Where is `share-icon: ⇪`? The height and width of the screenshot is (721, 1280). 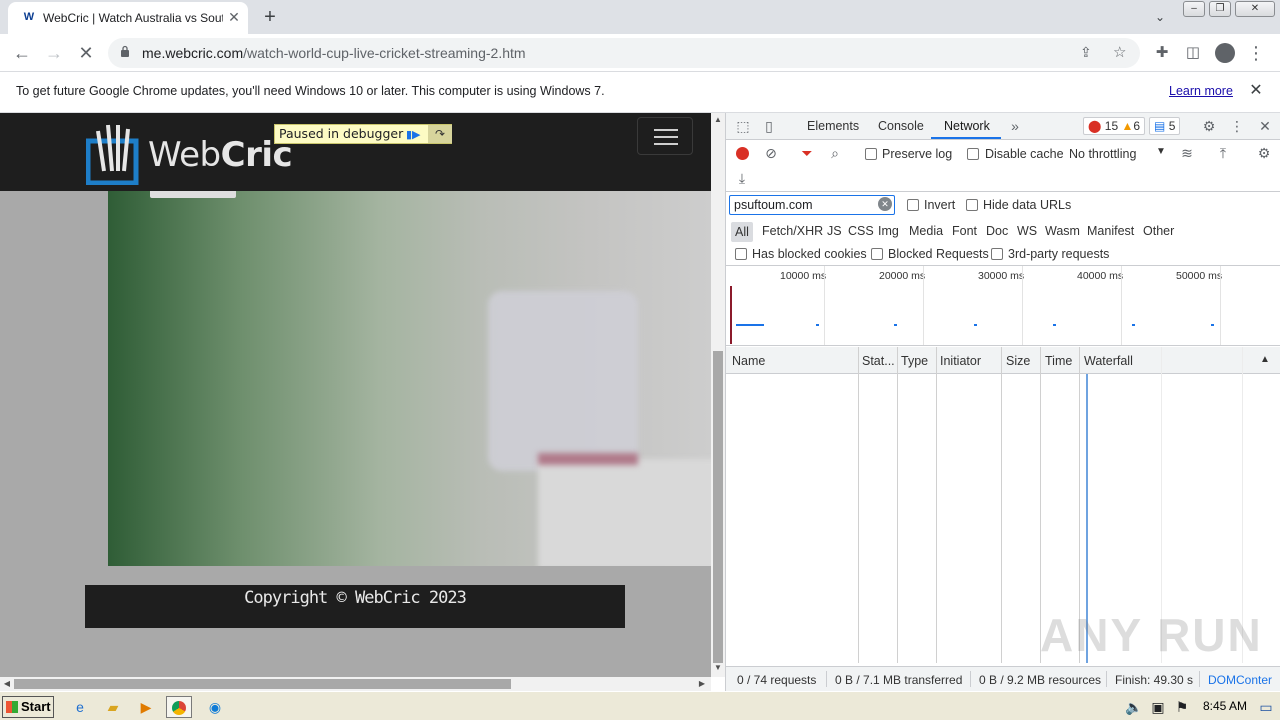
share-icon: ⇪ is located at coordinates (1086, 52).